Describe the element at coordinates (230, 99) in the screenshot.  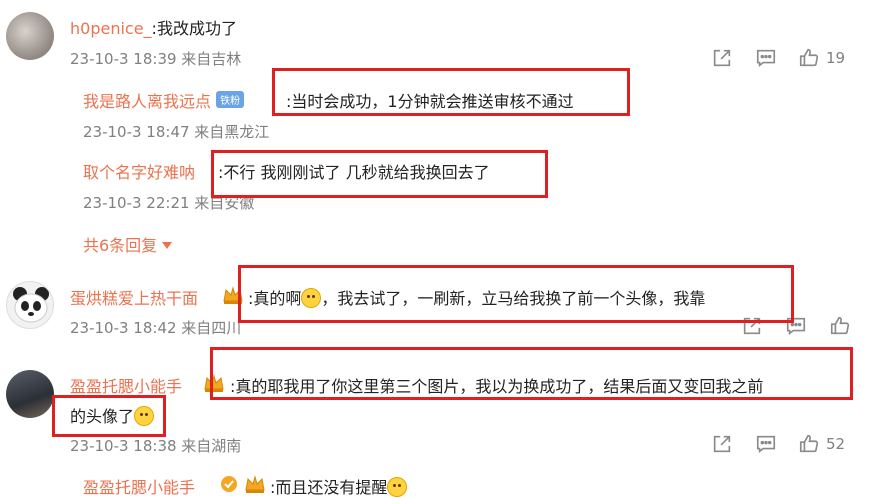
I see `verified-badge-icon: 铁粉` at that location.